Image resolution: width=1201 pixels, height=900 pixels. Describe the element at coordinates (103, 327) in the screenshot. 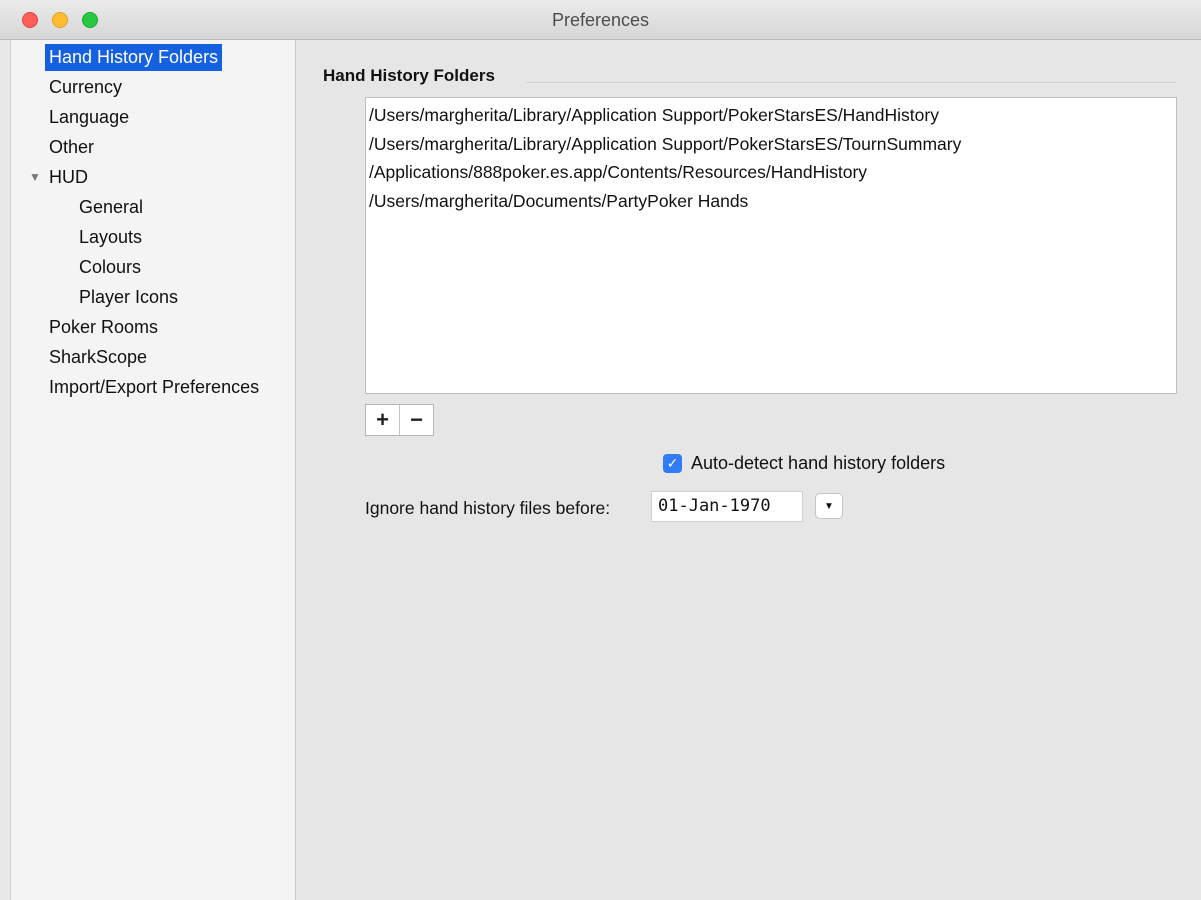

I see `sidebar-item-poker-rooms: Poker Rooms` at that location.